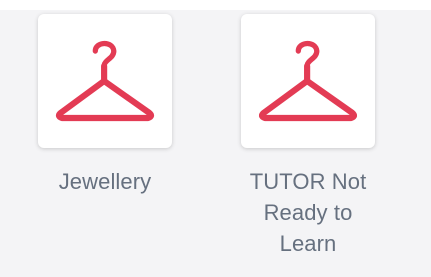 Image resolution: width=431 pixels, height=277 pixels. I want to click on top-strip, so click(215, 5).